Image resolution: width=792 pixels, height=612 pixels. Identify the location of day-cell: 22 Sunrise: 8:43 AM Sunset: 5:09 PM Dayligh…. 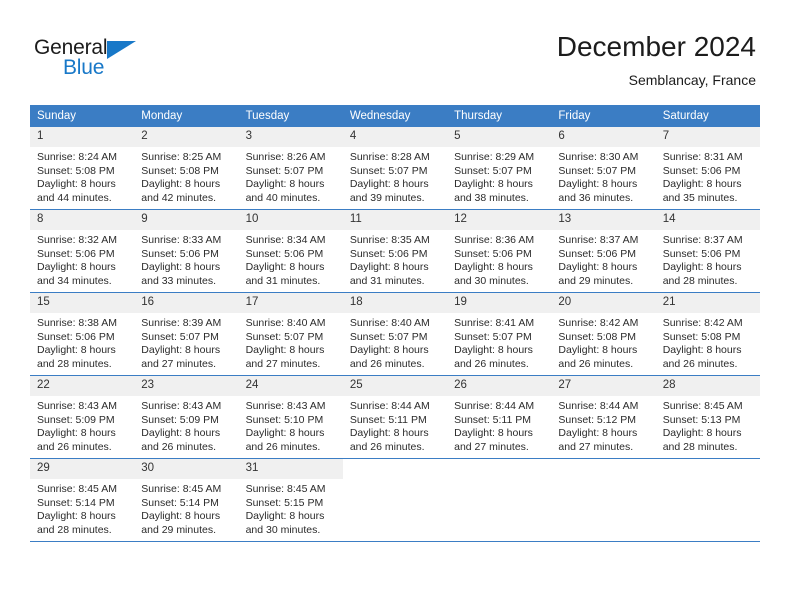
(82, 417).